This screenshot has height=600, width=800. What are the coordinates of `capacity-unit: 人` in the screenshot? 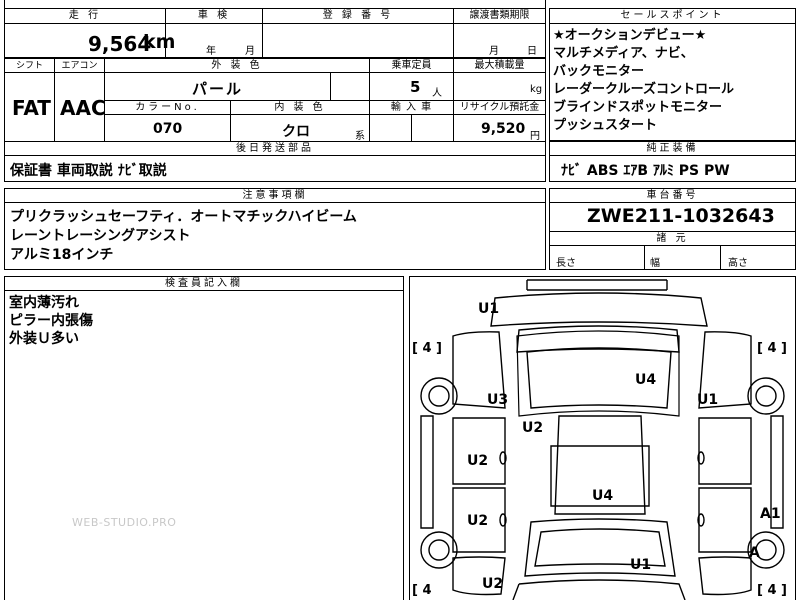 It's located at (437, 93).